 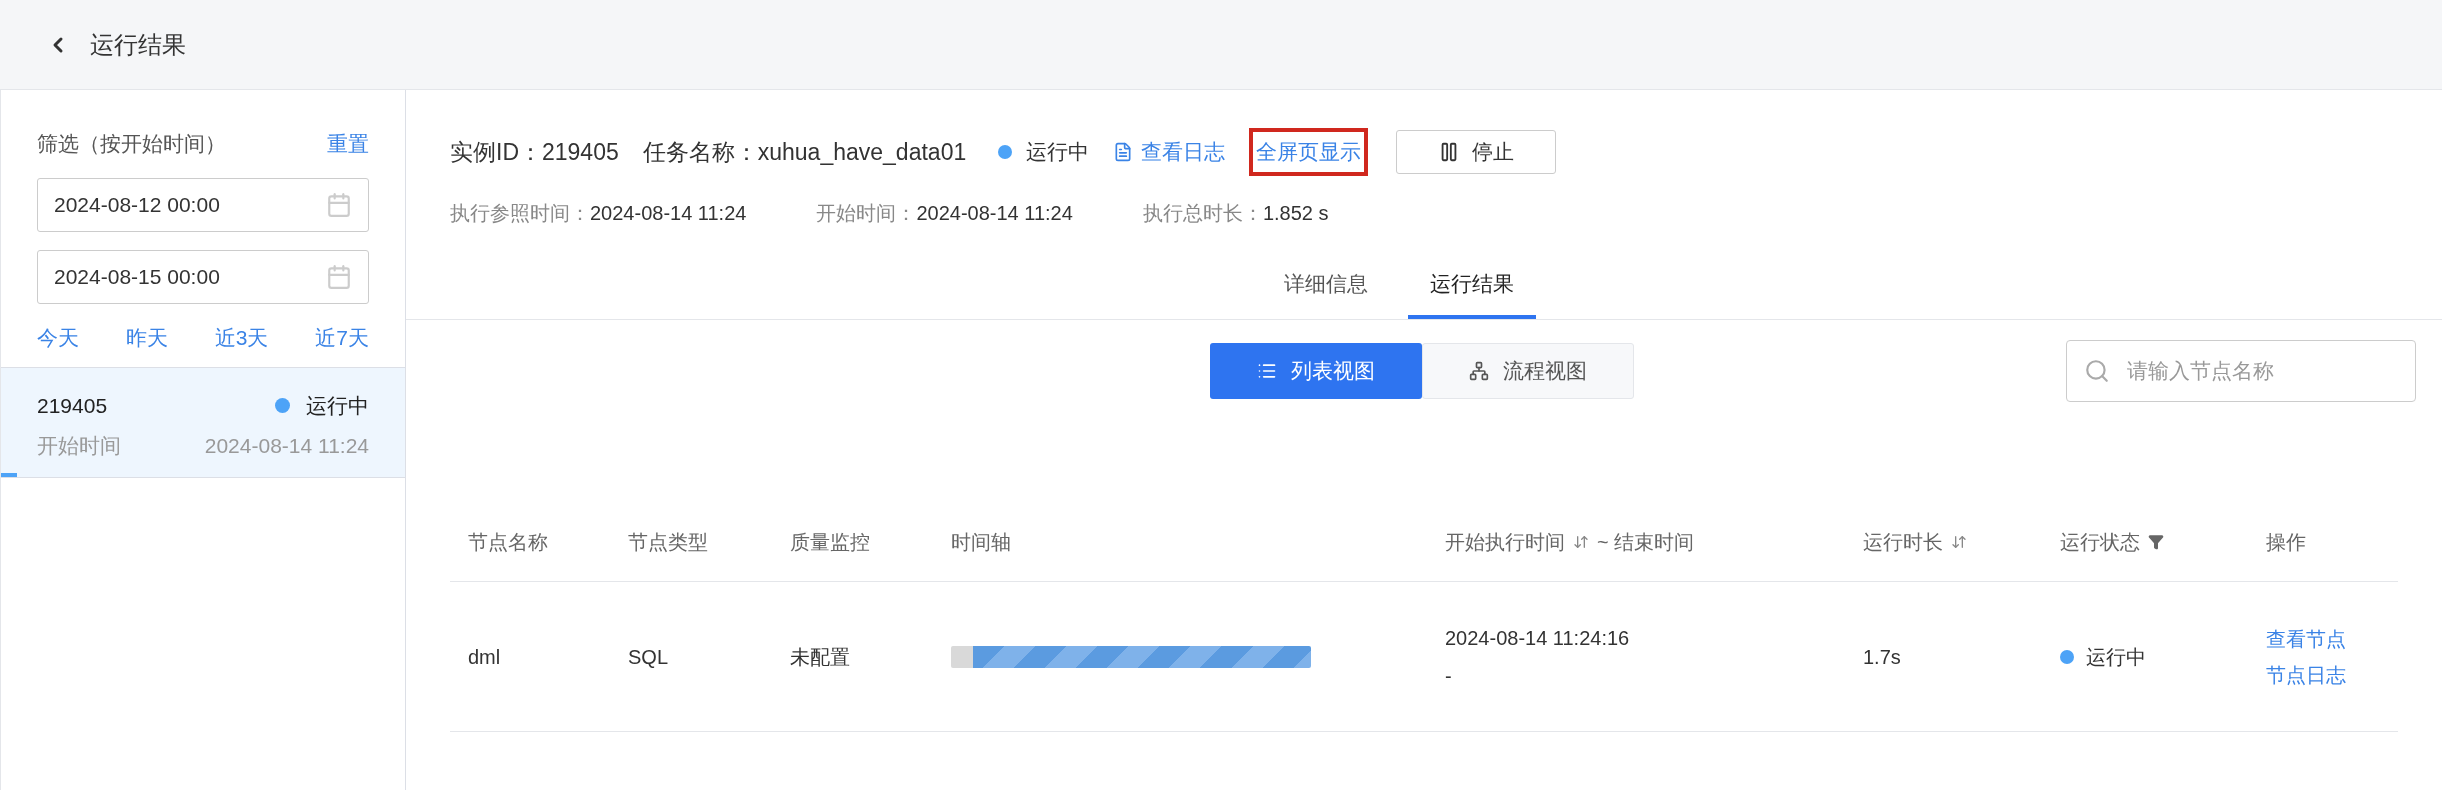 I want to click on start-time-value: 2024-08-14 11:24, so click(x=286, y=445).